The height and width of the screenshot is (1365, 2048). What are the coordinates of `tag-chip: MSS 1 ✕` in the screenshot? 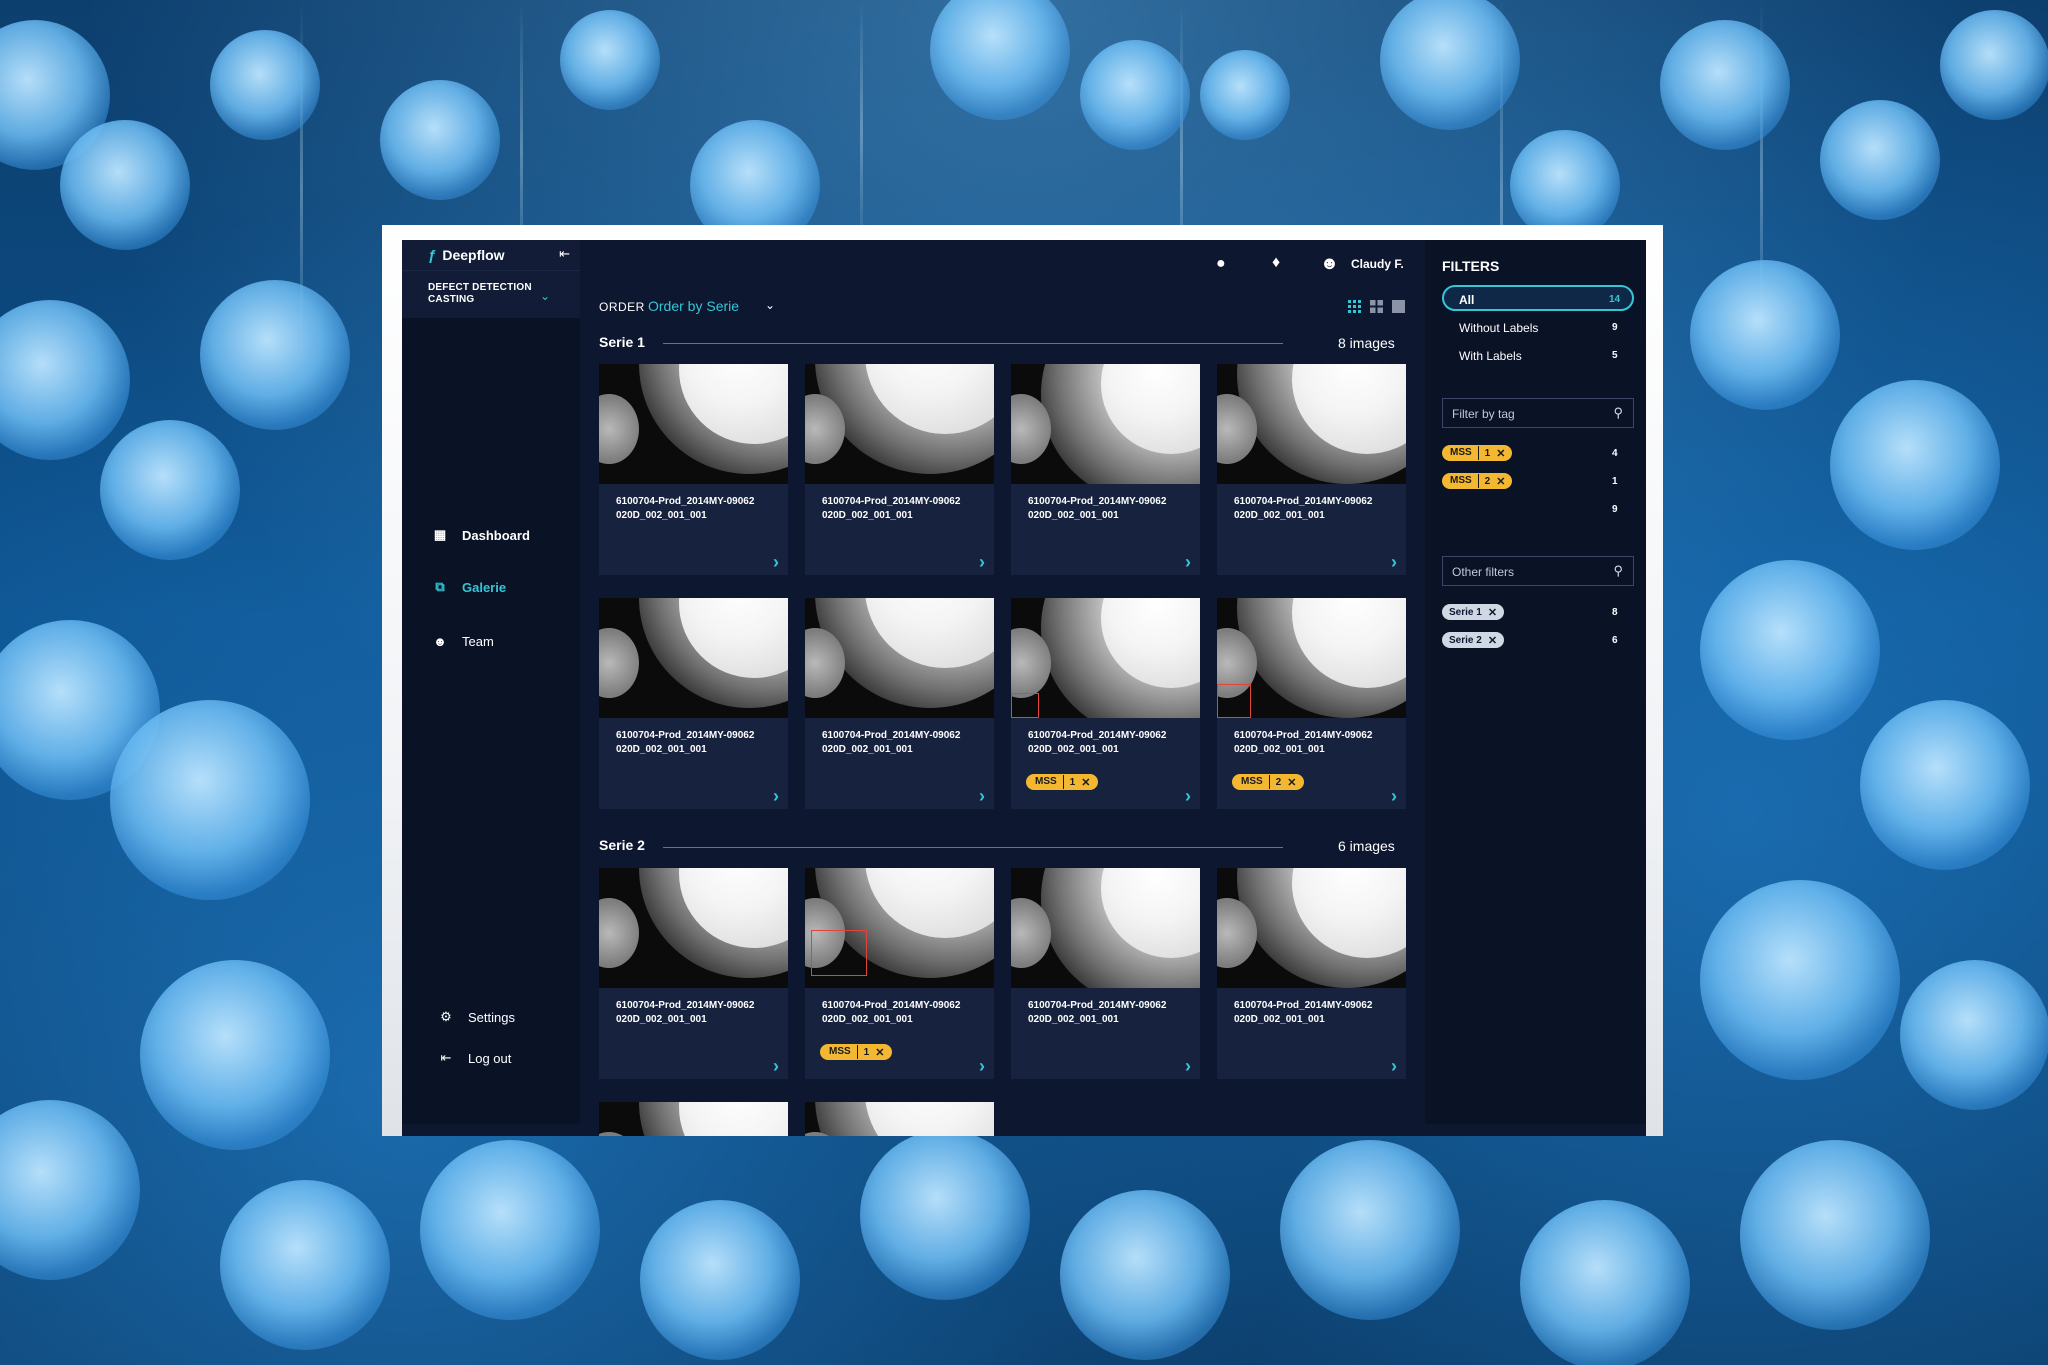 It's located at (1477, 453).